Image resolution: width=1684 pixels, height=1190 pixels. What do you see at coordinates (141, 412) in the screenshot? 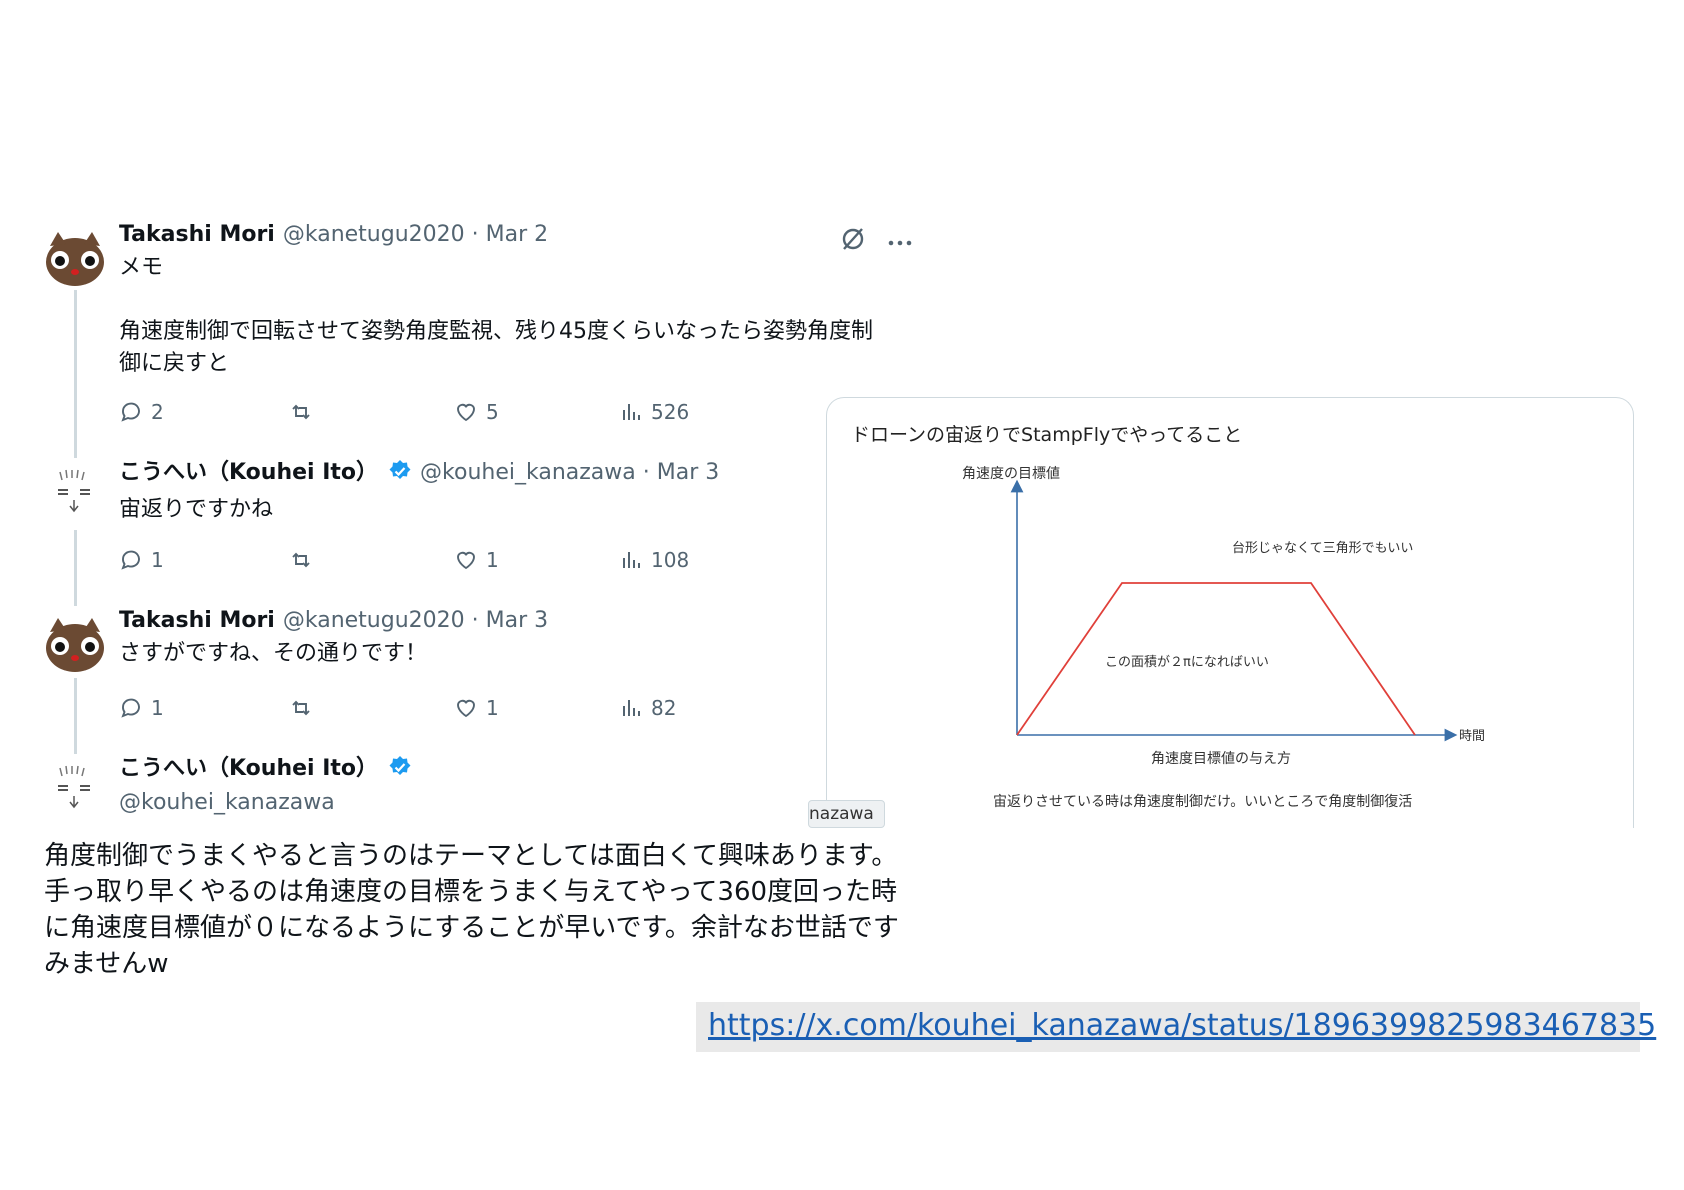
I see `reply-button: 2` at bounding box center [141, 412].